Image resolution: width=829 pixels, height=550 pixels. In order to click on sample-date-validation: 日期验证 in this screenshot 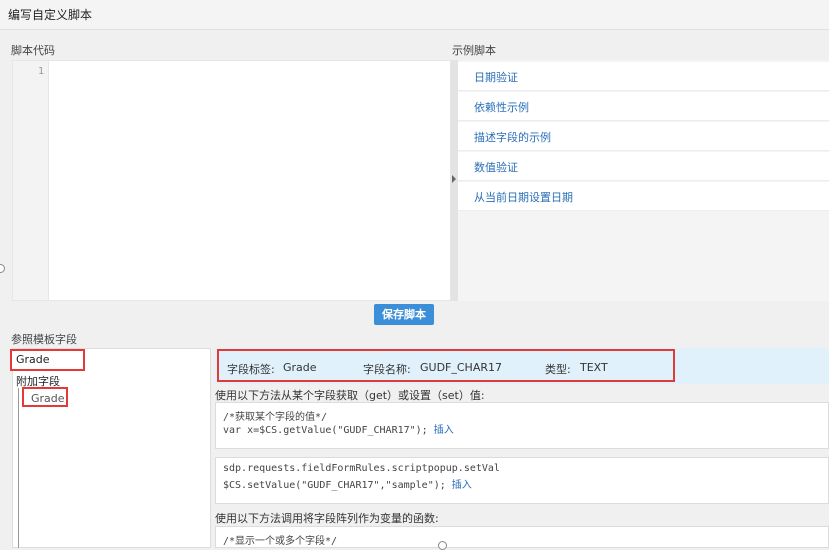, I will do `click(643, 76)`.